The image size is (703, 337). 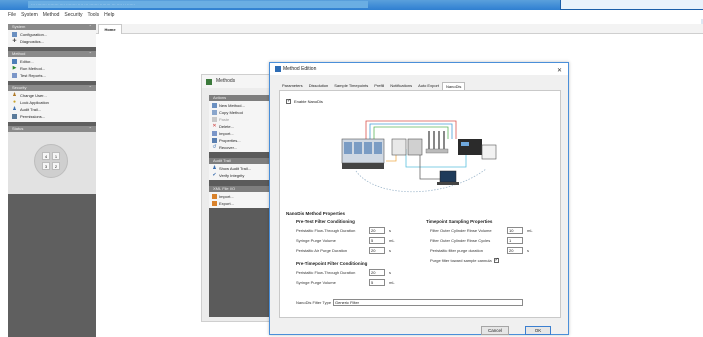 I want to click on filter-station, so click(x=407, y=147).